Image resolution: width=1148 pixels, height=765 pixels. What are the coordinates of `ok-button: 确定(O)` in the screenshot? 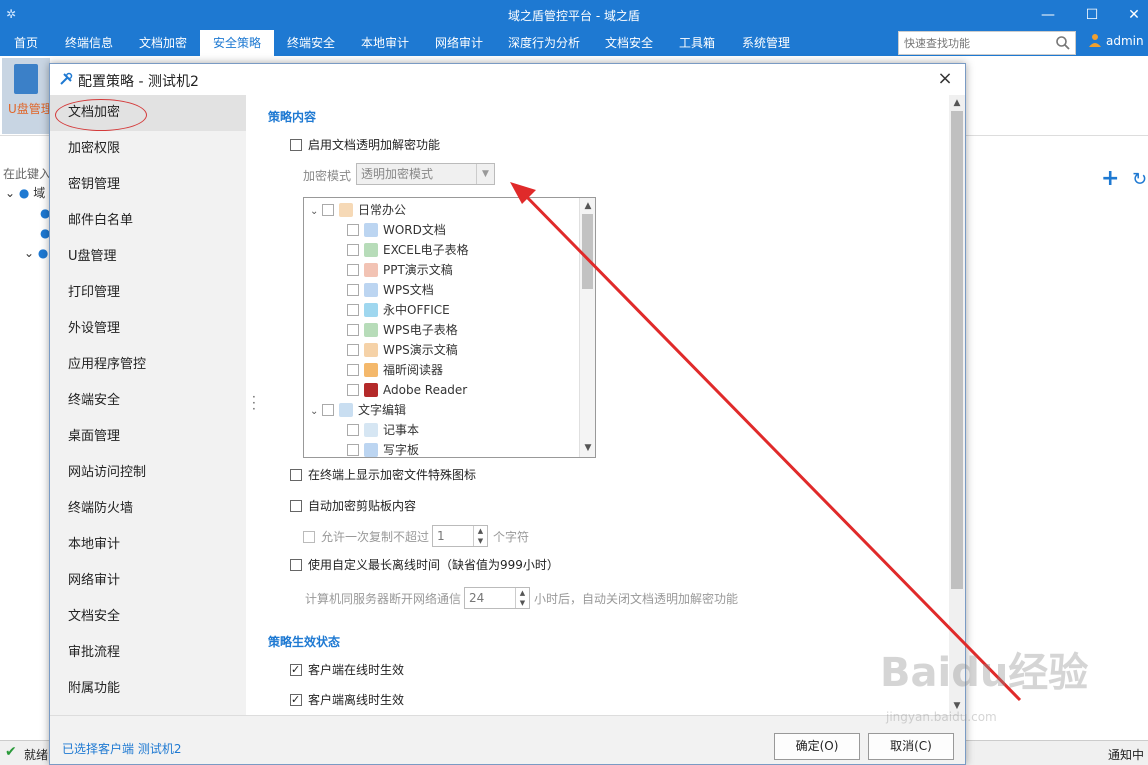 It's located at (817, 746).